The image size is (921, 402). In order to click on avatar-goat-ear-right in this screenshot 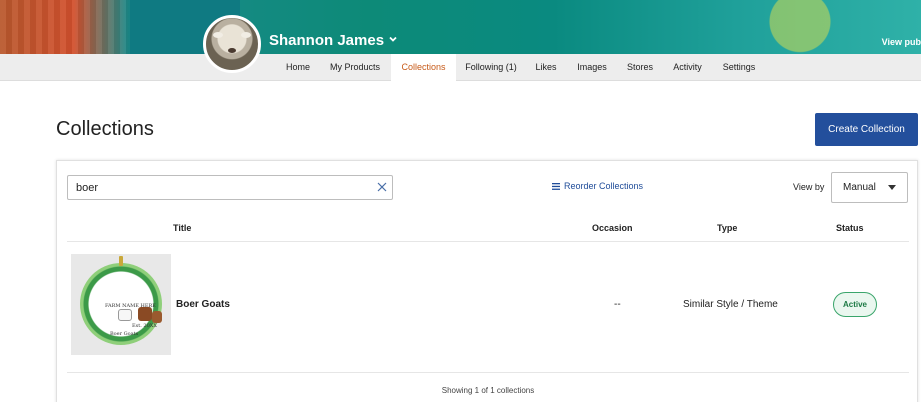, I will do `click(246, 35)`.